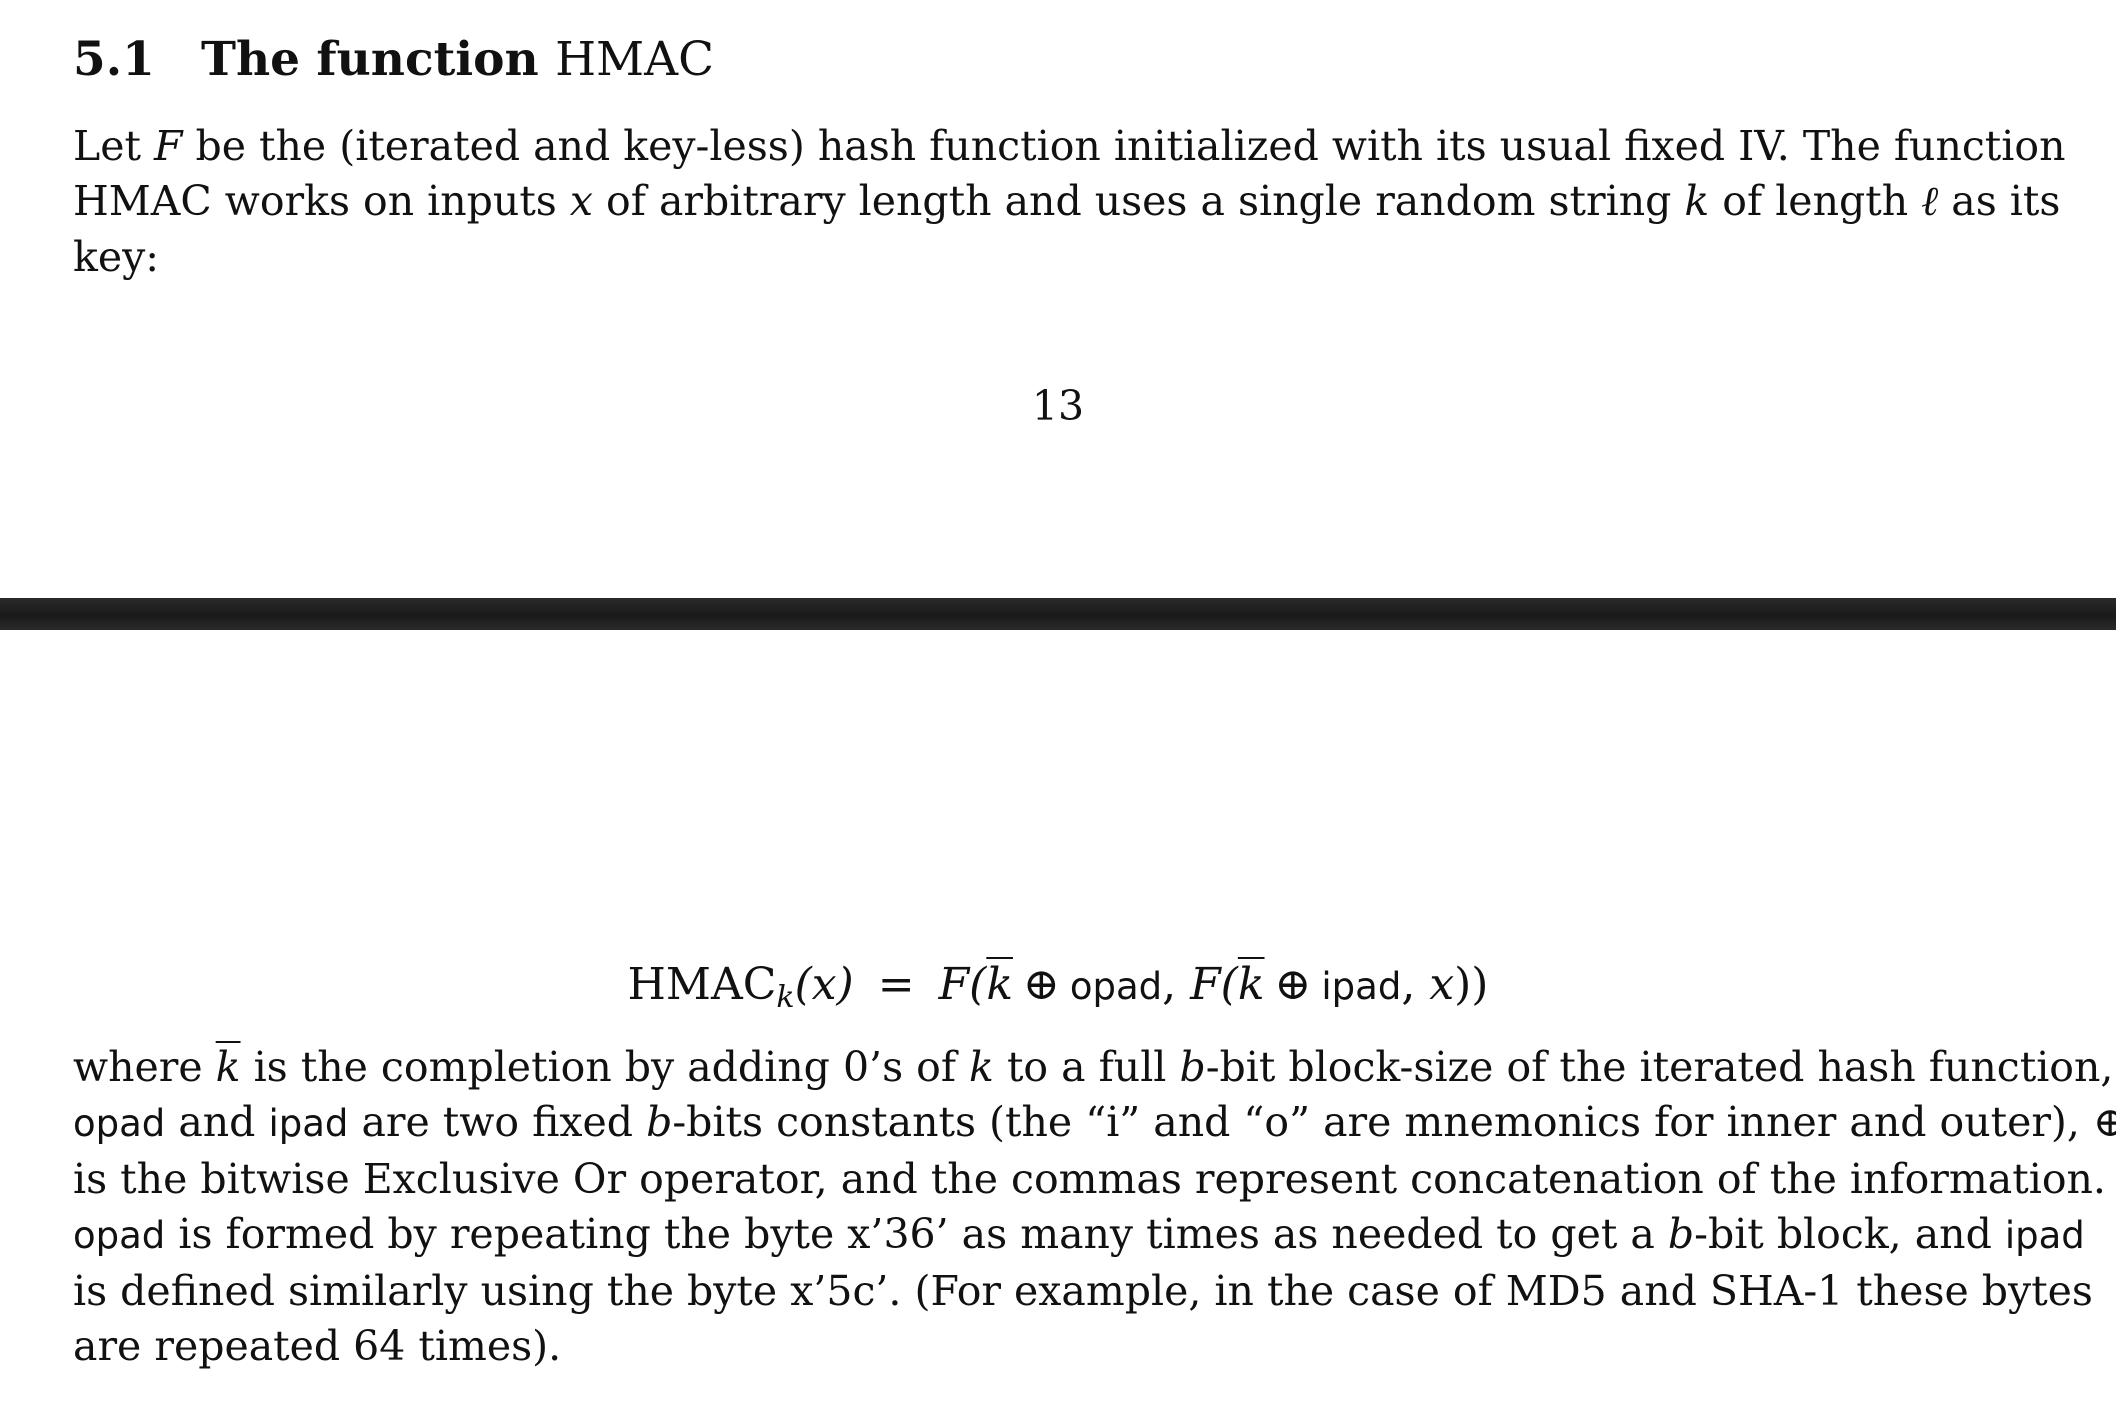 This screenshot has width=2116, height=1410. What do you see at coordinates (370, 59) in the screenshot?
I see `section-title-bold: The function` at bounding box center [370, 59].